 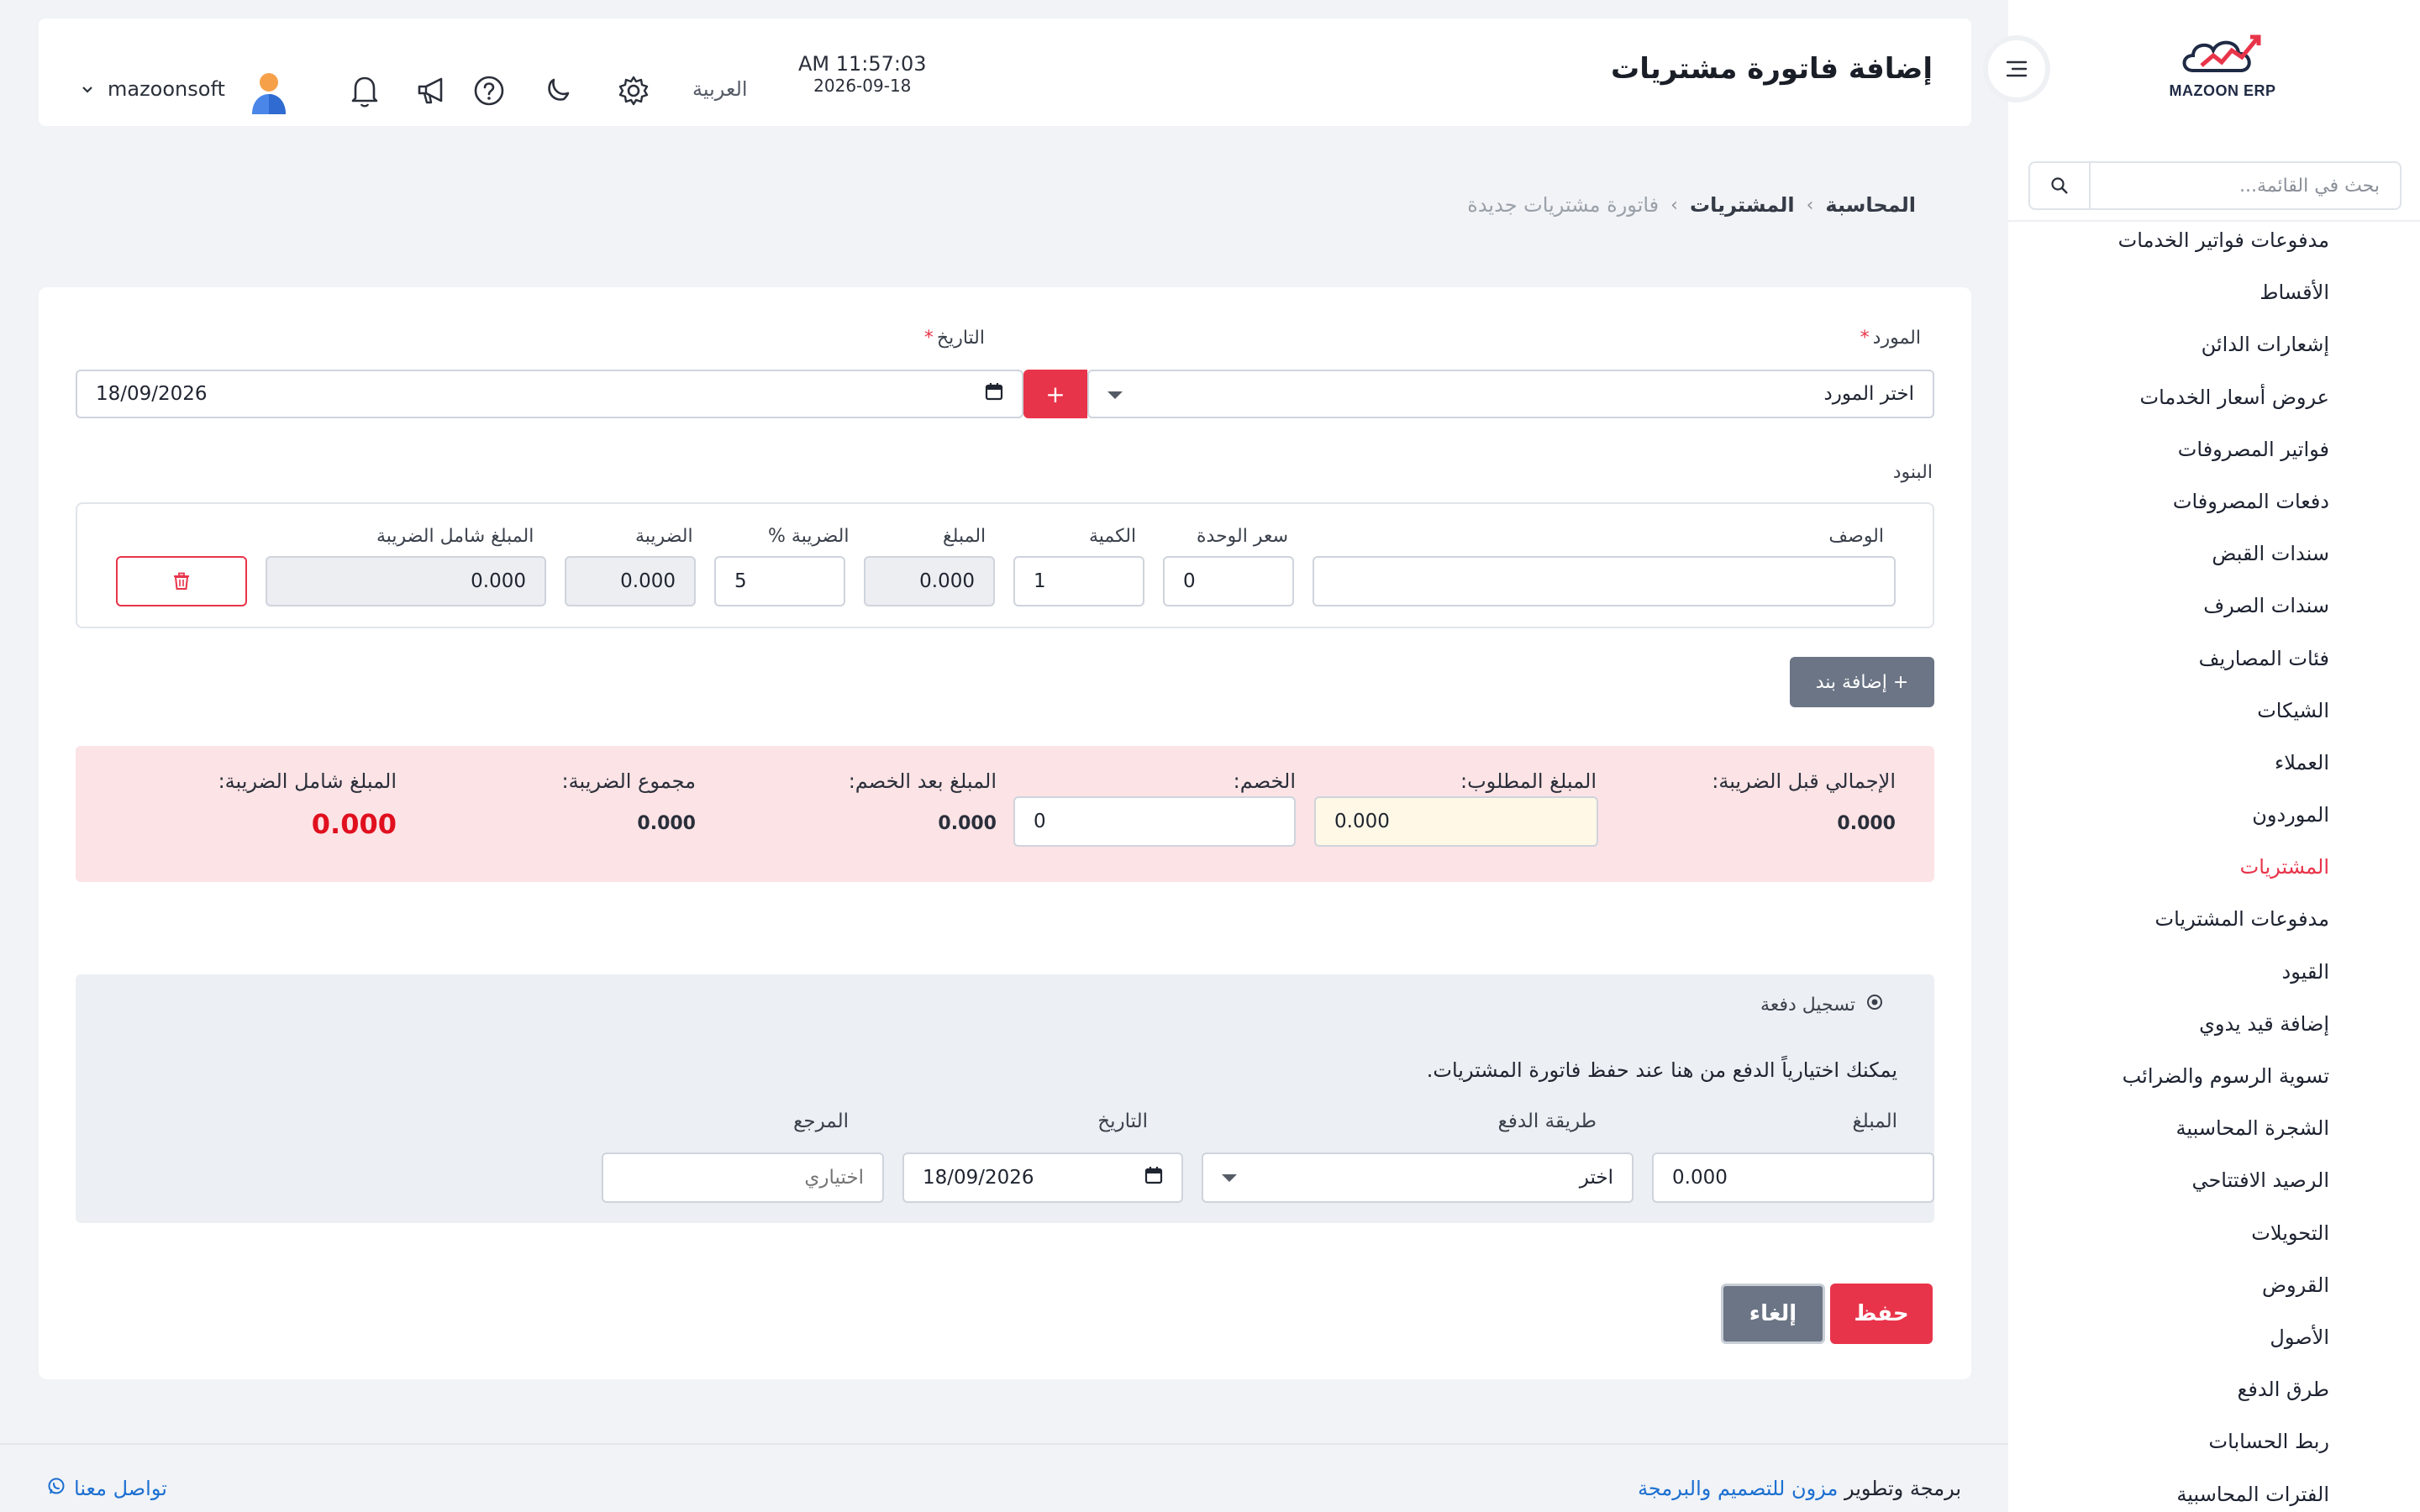 What do you see at coordinates (1229, 1178) in the screenshot?
I see `payment-method-caret-icon` at bounding box center [1229, 1178].